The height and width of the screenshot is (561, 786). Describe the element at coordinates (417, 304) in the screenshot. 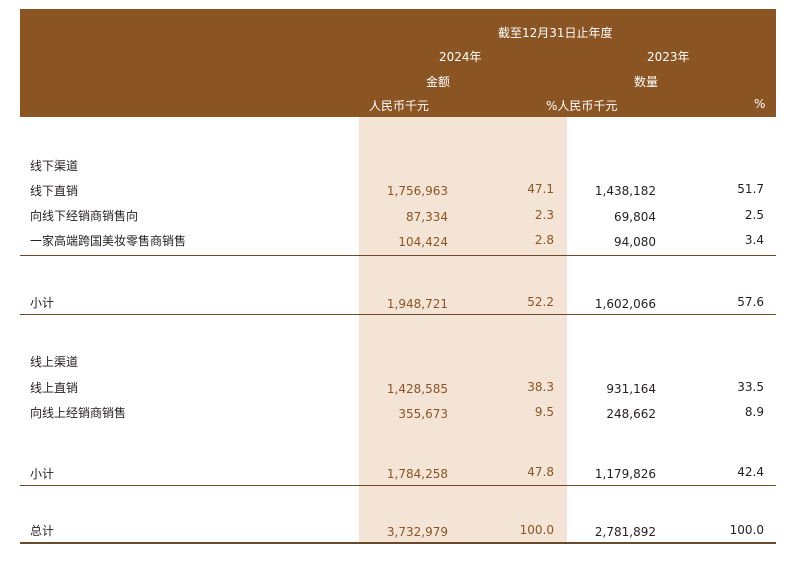

I see `amount-2024-cell: 1,948,721` at that location.